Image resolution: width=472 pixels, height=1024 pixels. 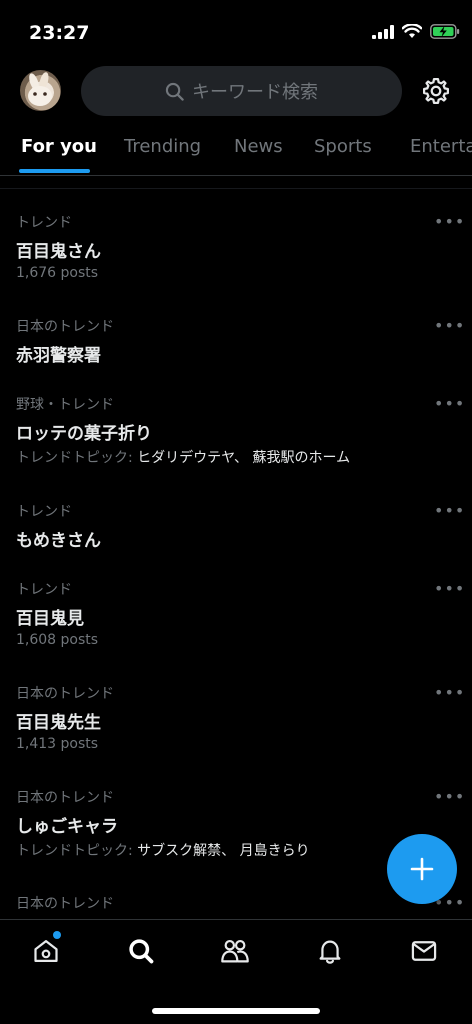 I want to click on rabbit-avatar-image, so click(x=40, y=89).